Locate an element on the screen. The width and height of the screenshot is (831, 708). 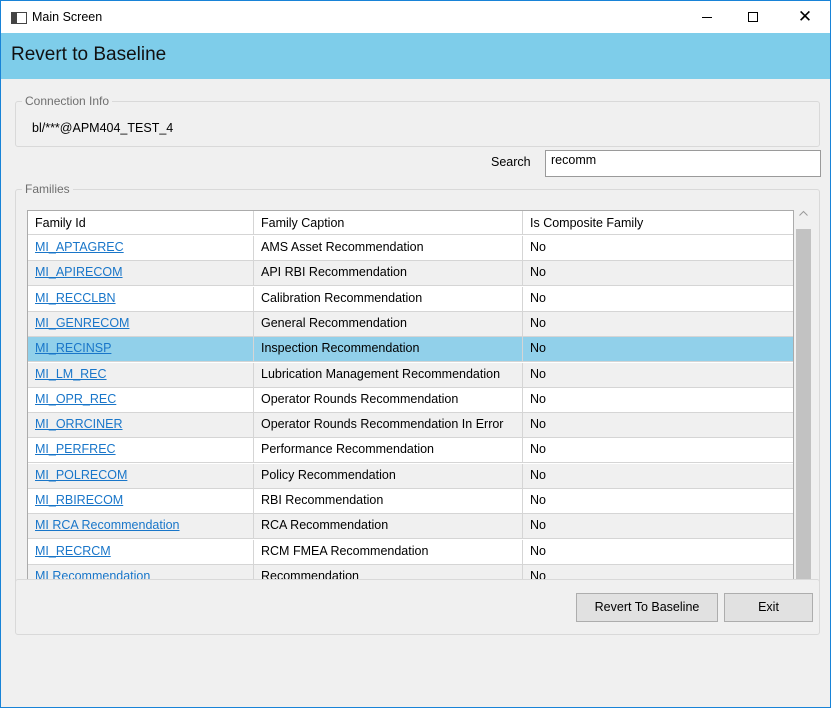
table-row: MI_RECRCM RCM FMEA Recommendation No is located at coordinates (410, 552).